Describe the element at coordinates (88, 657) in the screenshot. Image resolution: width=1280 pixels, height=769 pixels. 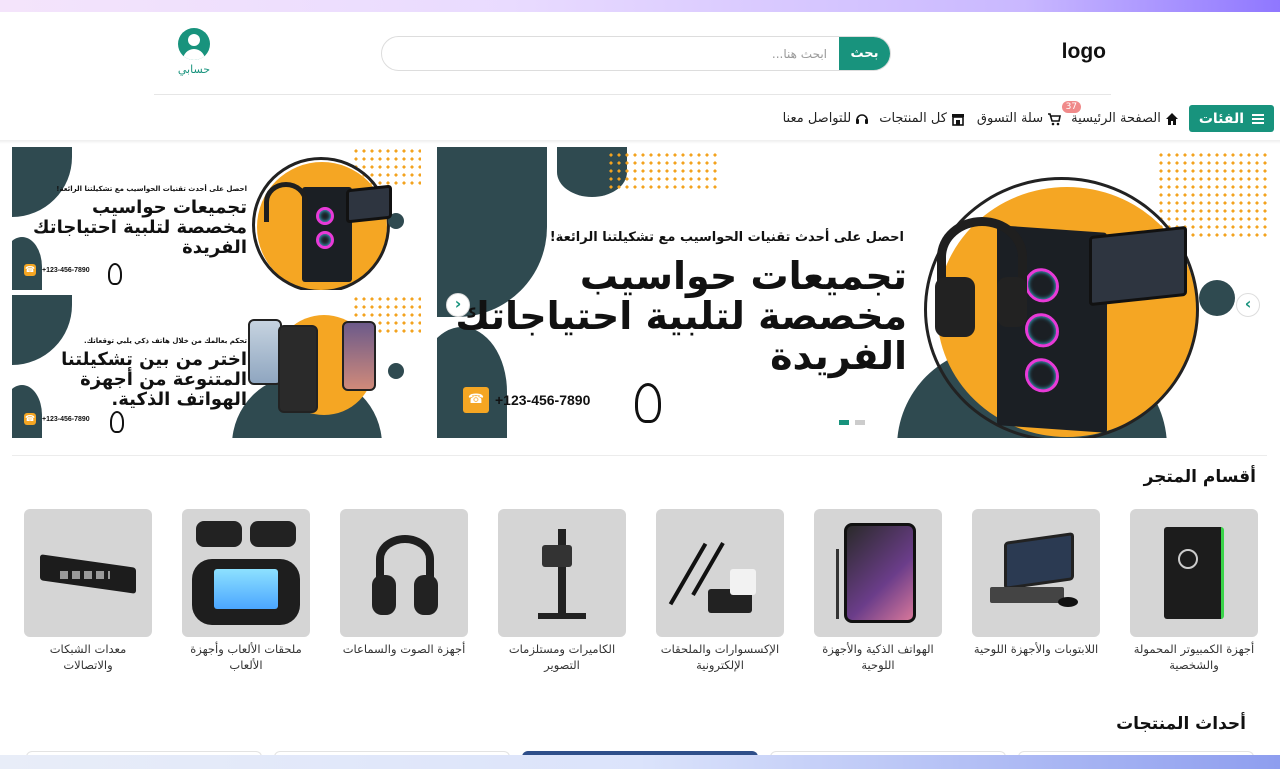
I see `category-label: معدات الشبكات والاتصالات` at that location.